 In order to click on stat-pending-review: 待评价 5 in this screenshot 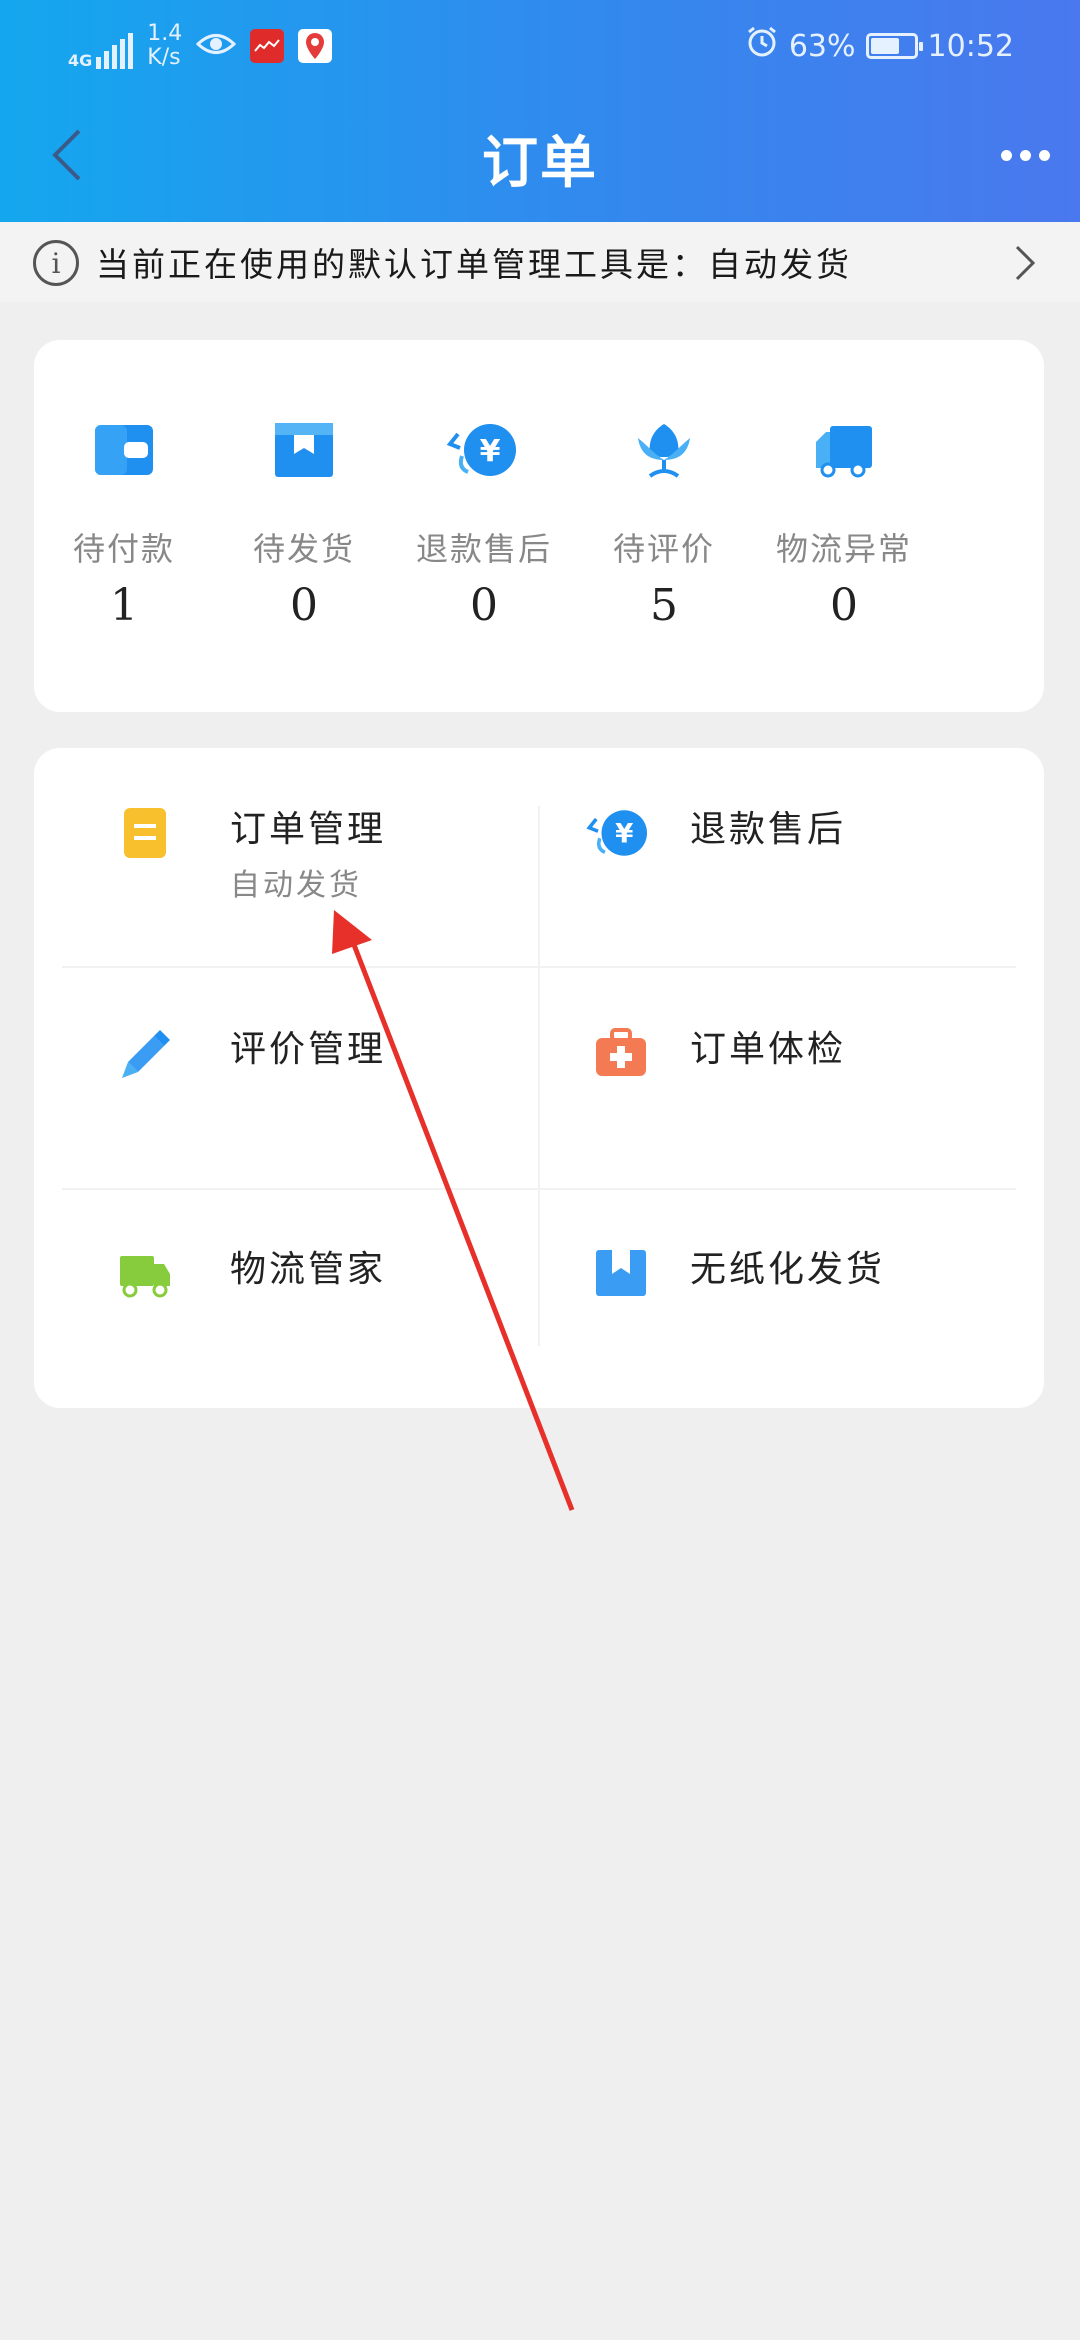, I will do `click(664, 525)`.